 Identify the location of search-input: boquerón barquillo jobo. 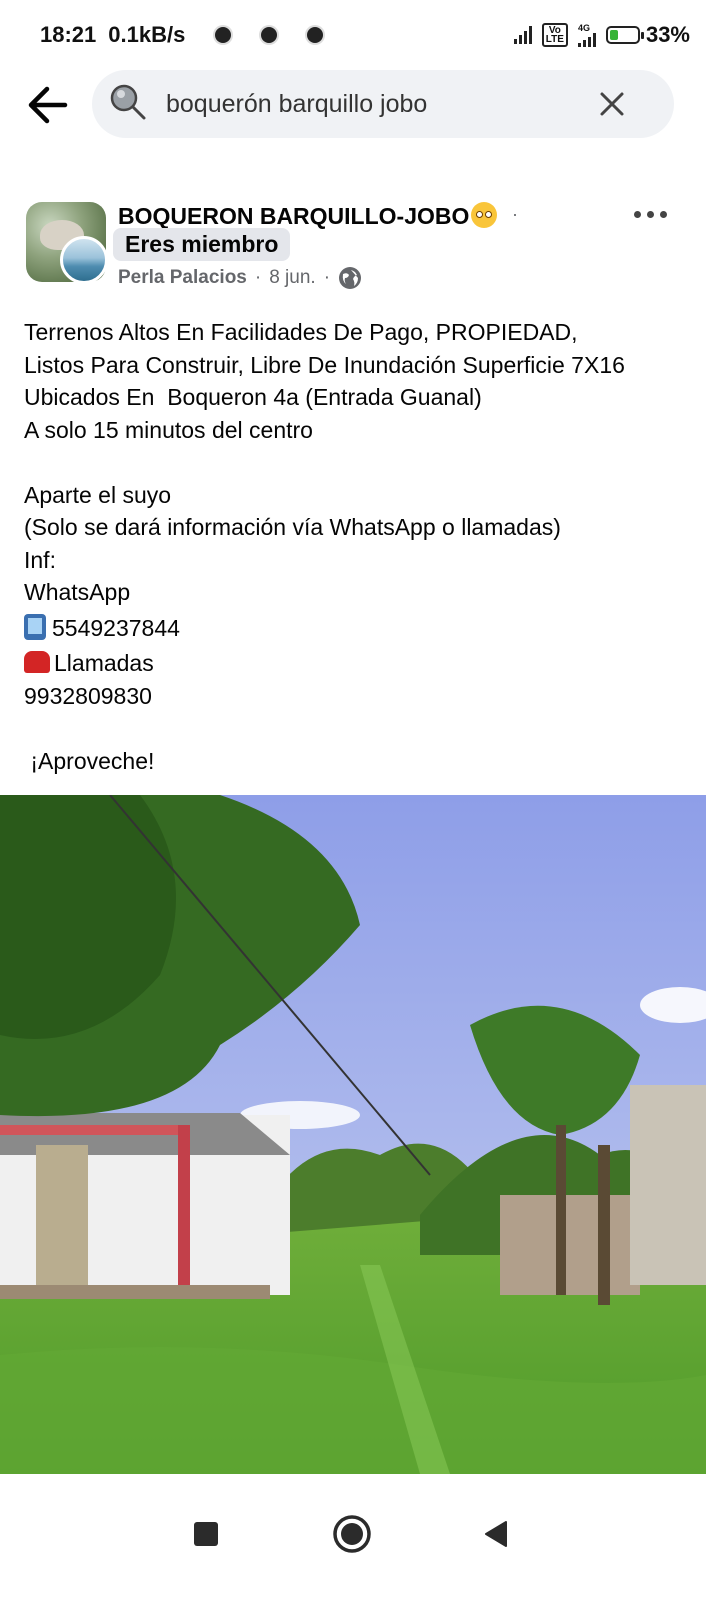
(383, 104).